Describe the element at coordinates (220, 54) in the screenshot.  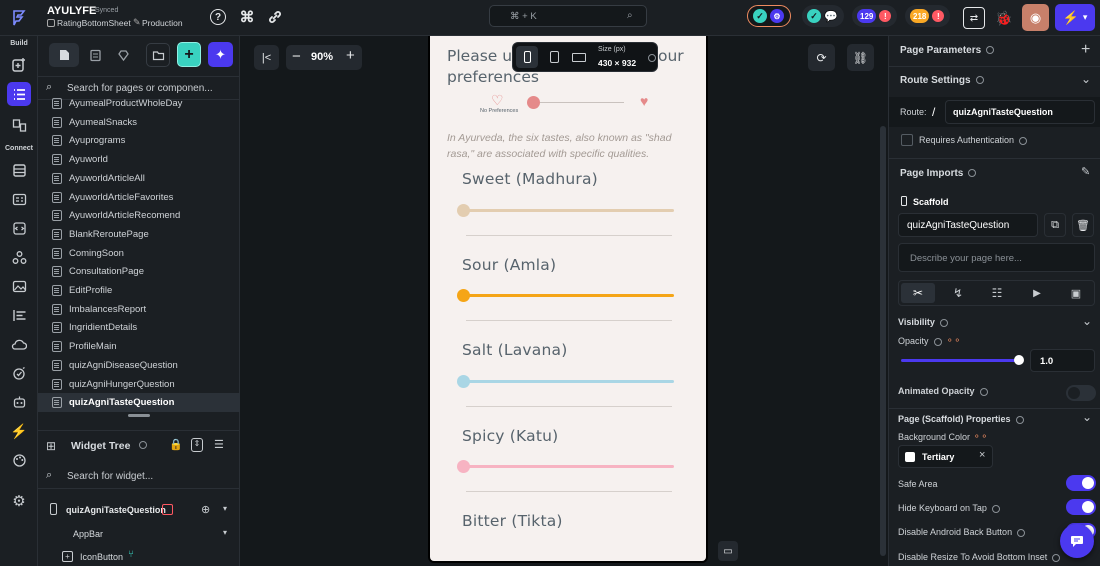
I see `ai-generate-sparkle-icon: ✦` at that location.